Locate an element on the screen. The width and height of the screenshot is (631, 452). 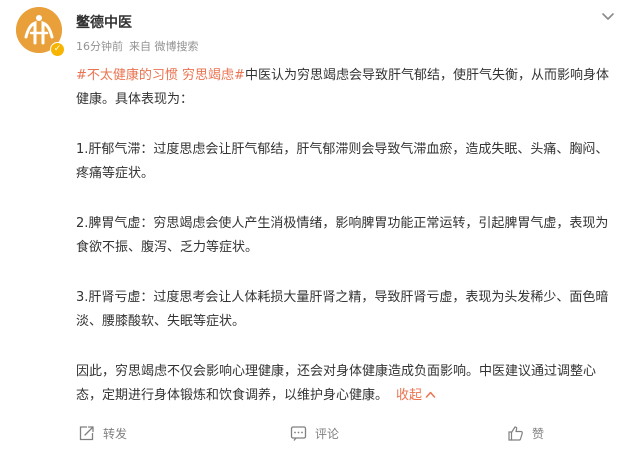
comment-button: 评论 is located at coordinates (314, 433).